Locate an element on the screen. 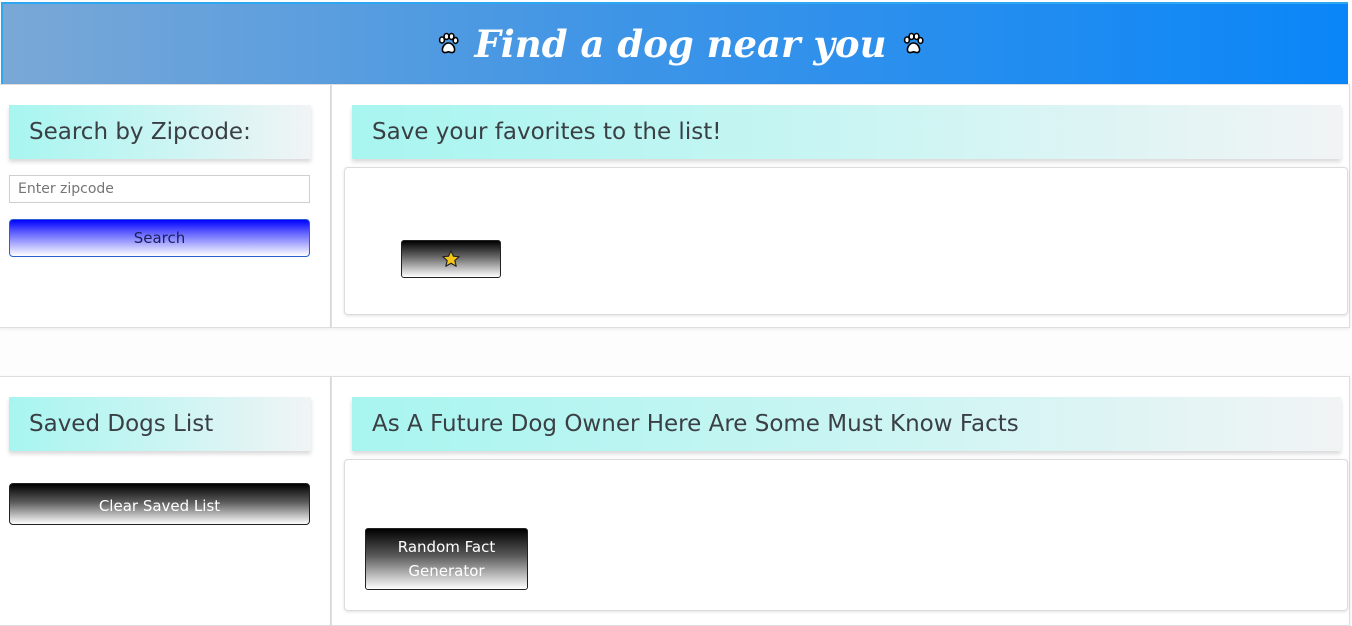 This screenshot has height=626, width=1352. banner-title-wrap: Find a dog near you is located at coordinates (680, 44).